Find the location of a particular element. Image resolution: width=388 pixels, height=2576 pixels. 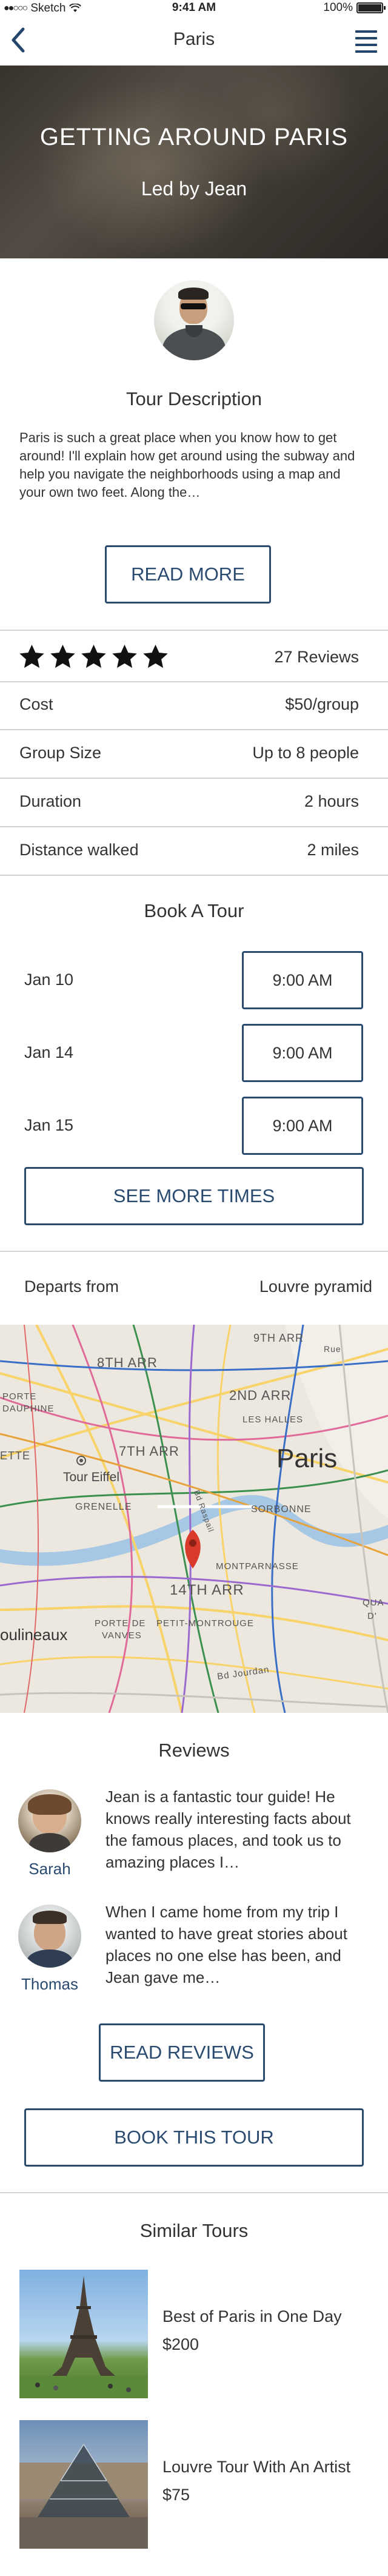

hero-banner: GETTING AROUND PARIS Led by Jean is located at coordinates (194, 162).